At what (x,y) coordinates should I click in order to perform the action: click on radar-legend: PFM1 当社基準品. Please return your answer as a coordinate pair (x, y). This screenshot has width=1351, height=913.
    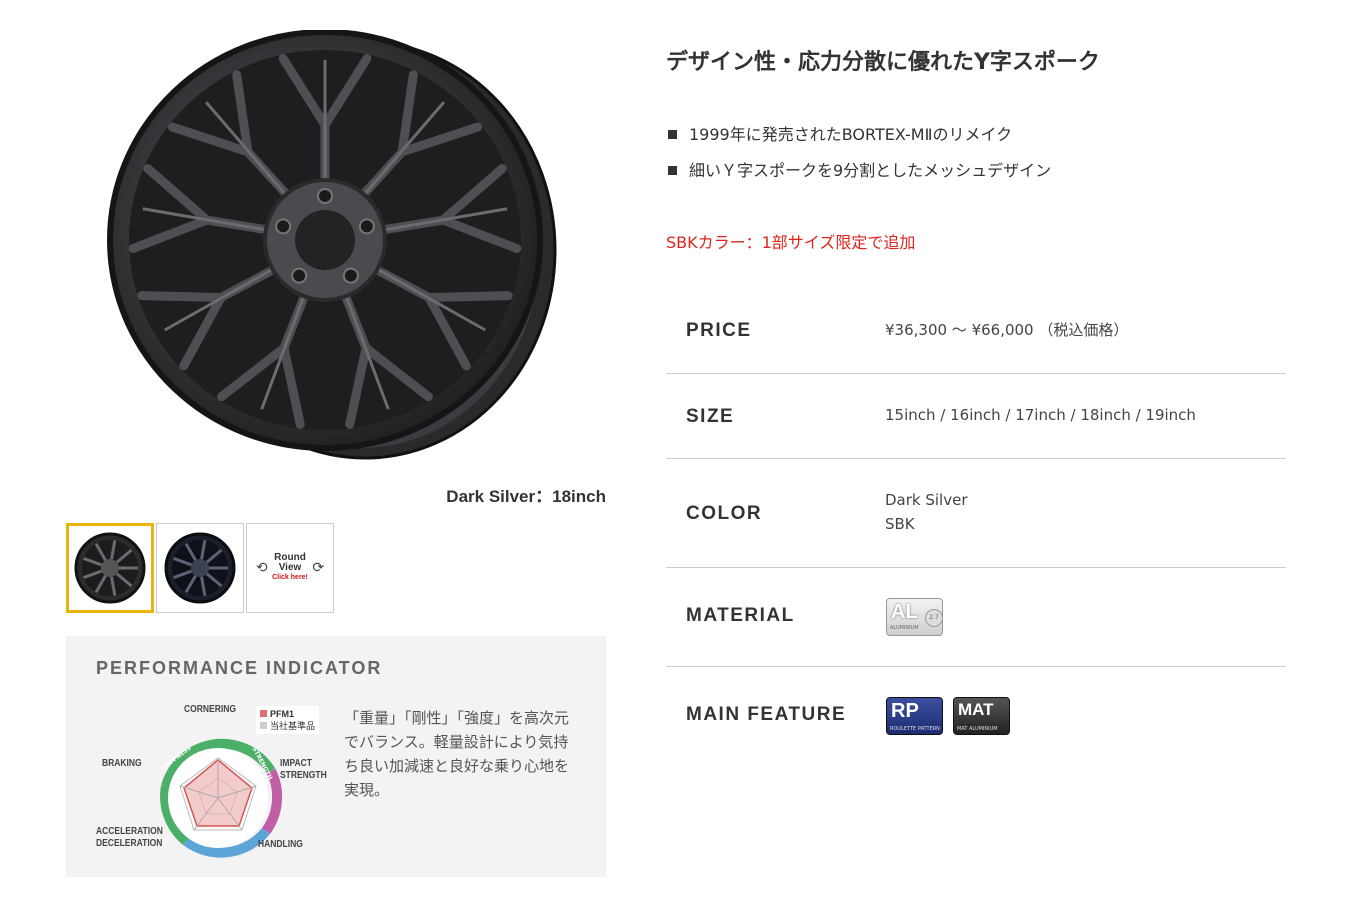
    Looking at the image, I should click on (288, 720).